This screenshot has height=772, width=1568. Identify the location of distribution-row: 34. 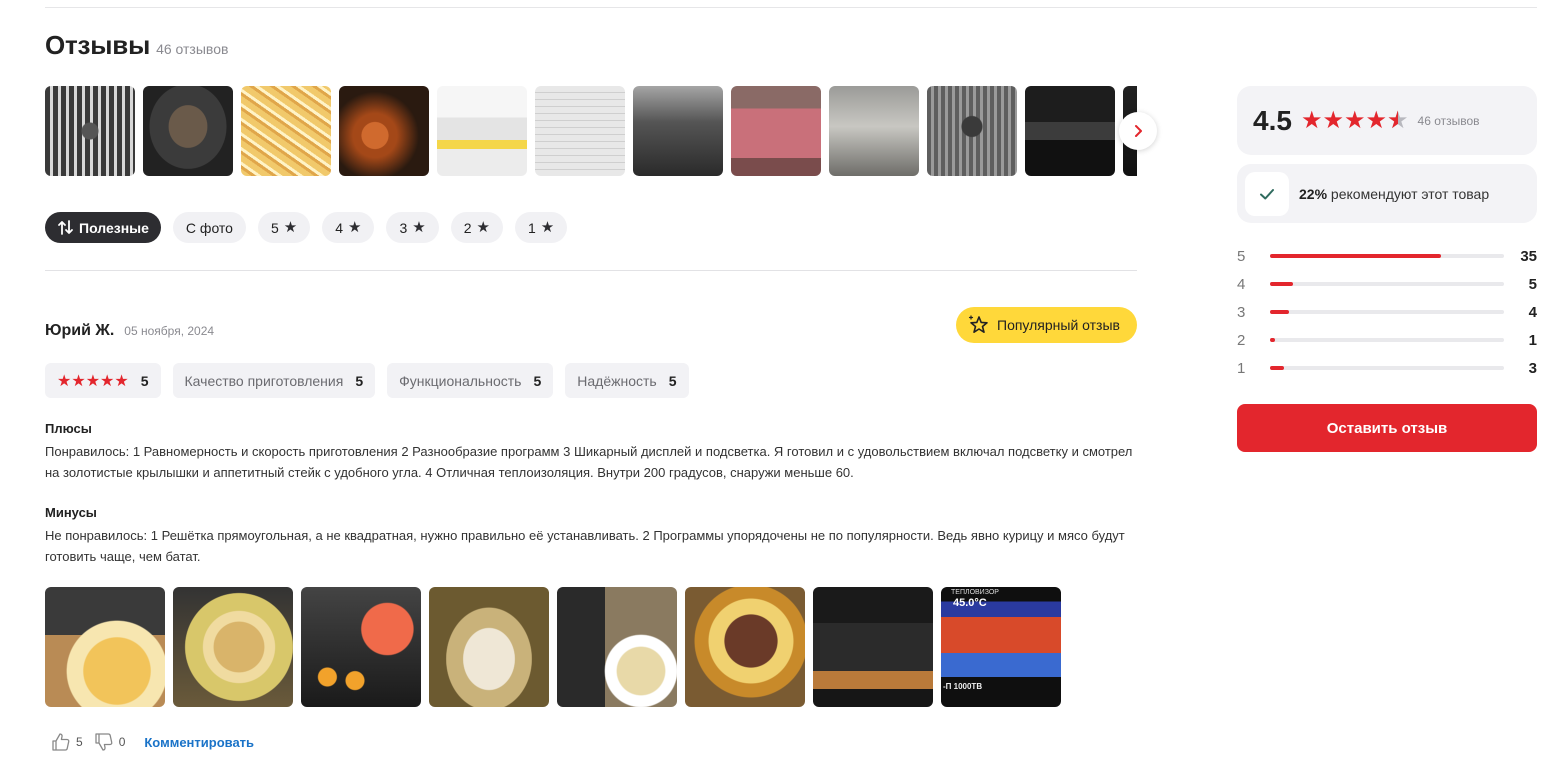
(1387, 312).